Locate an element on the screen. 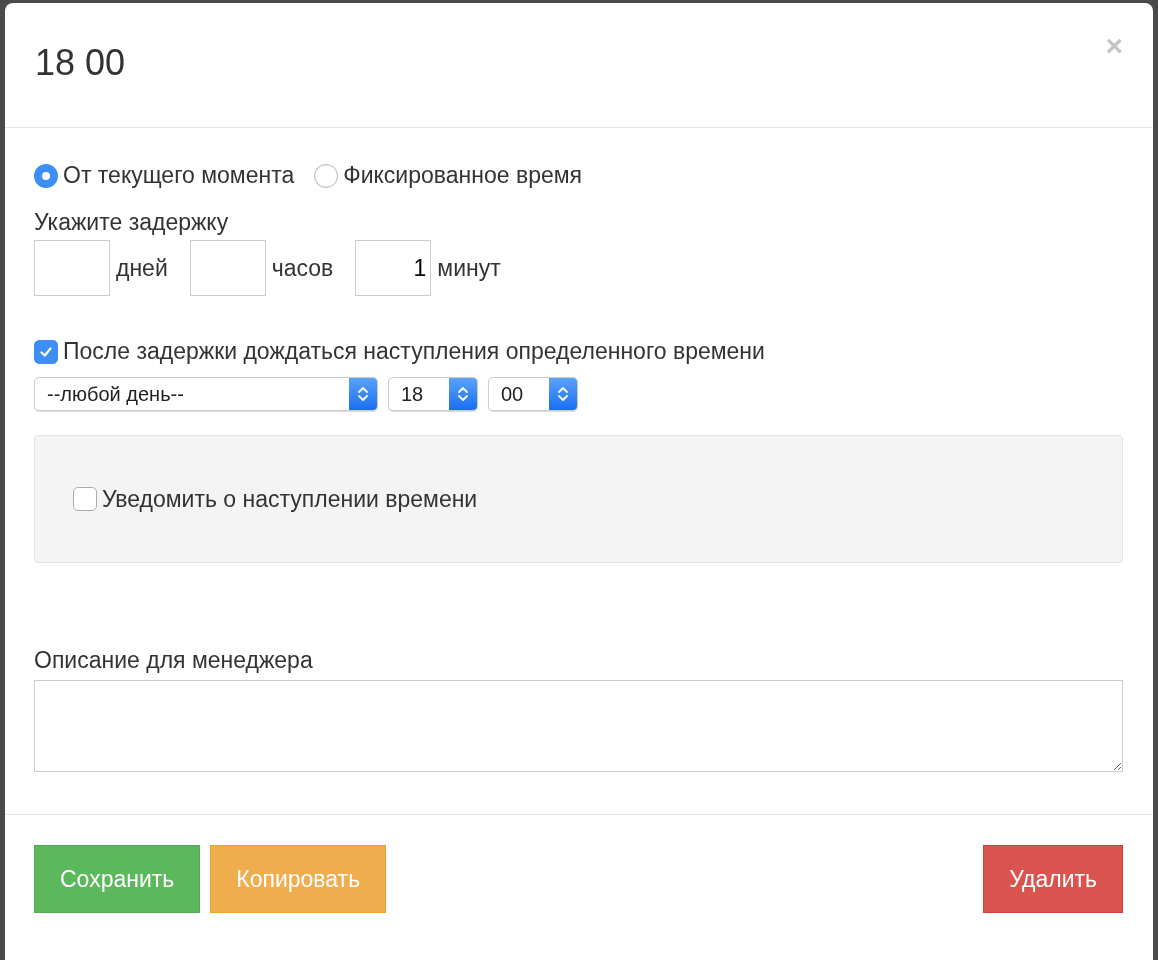 Image resolution: width=1158 pixels, height=960 pixels. radio-label: От текущего момента is located at coordinates (179, 175).